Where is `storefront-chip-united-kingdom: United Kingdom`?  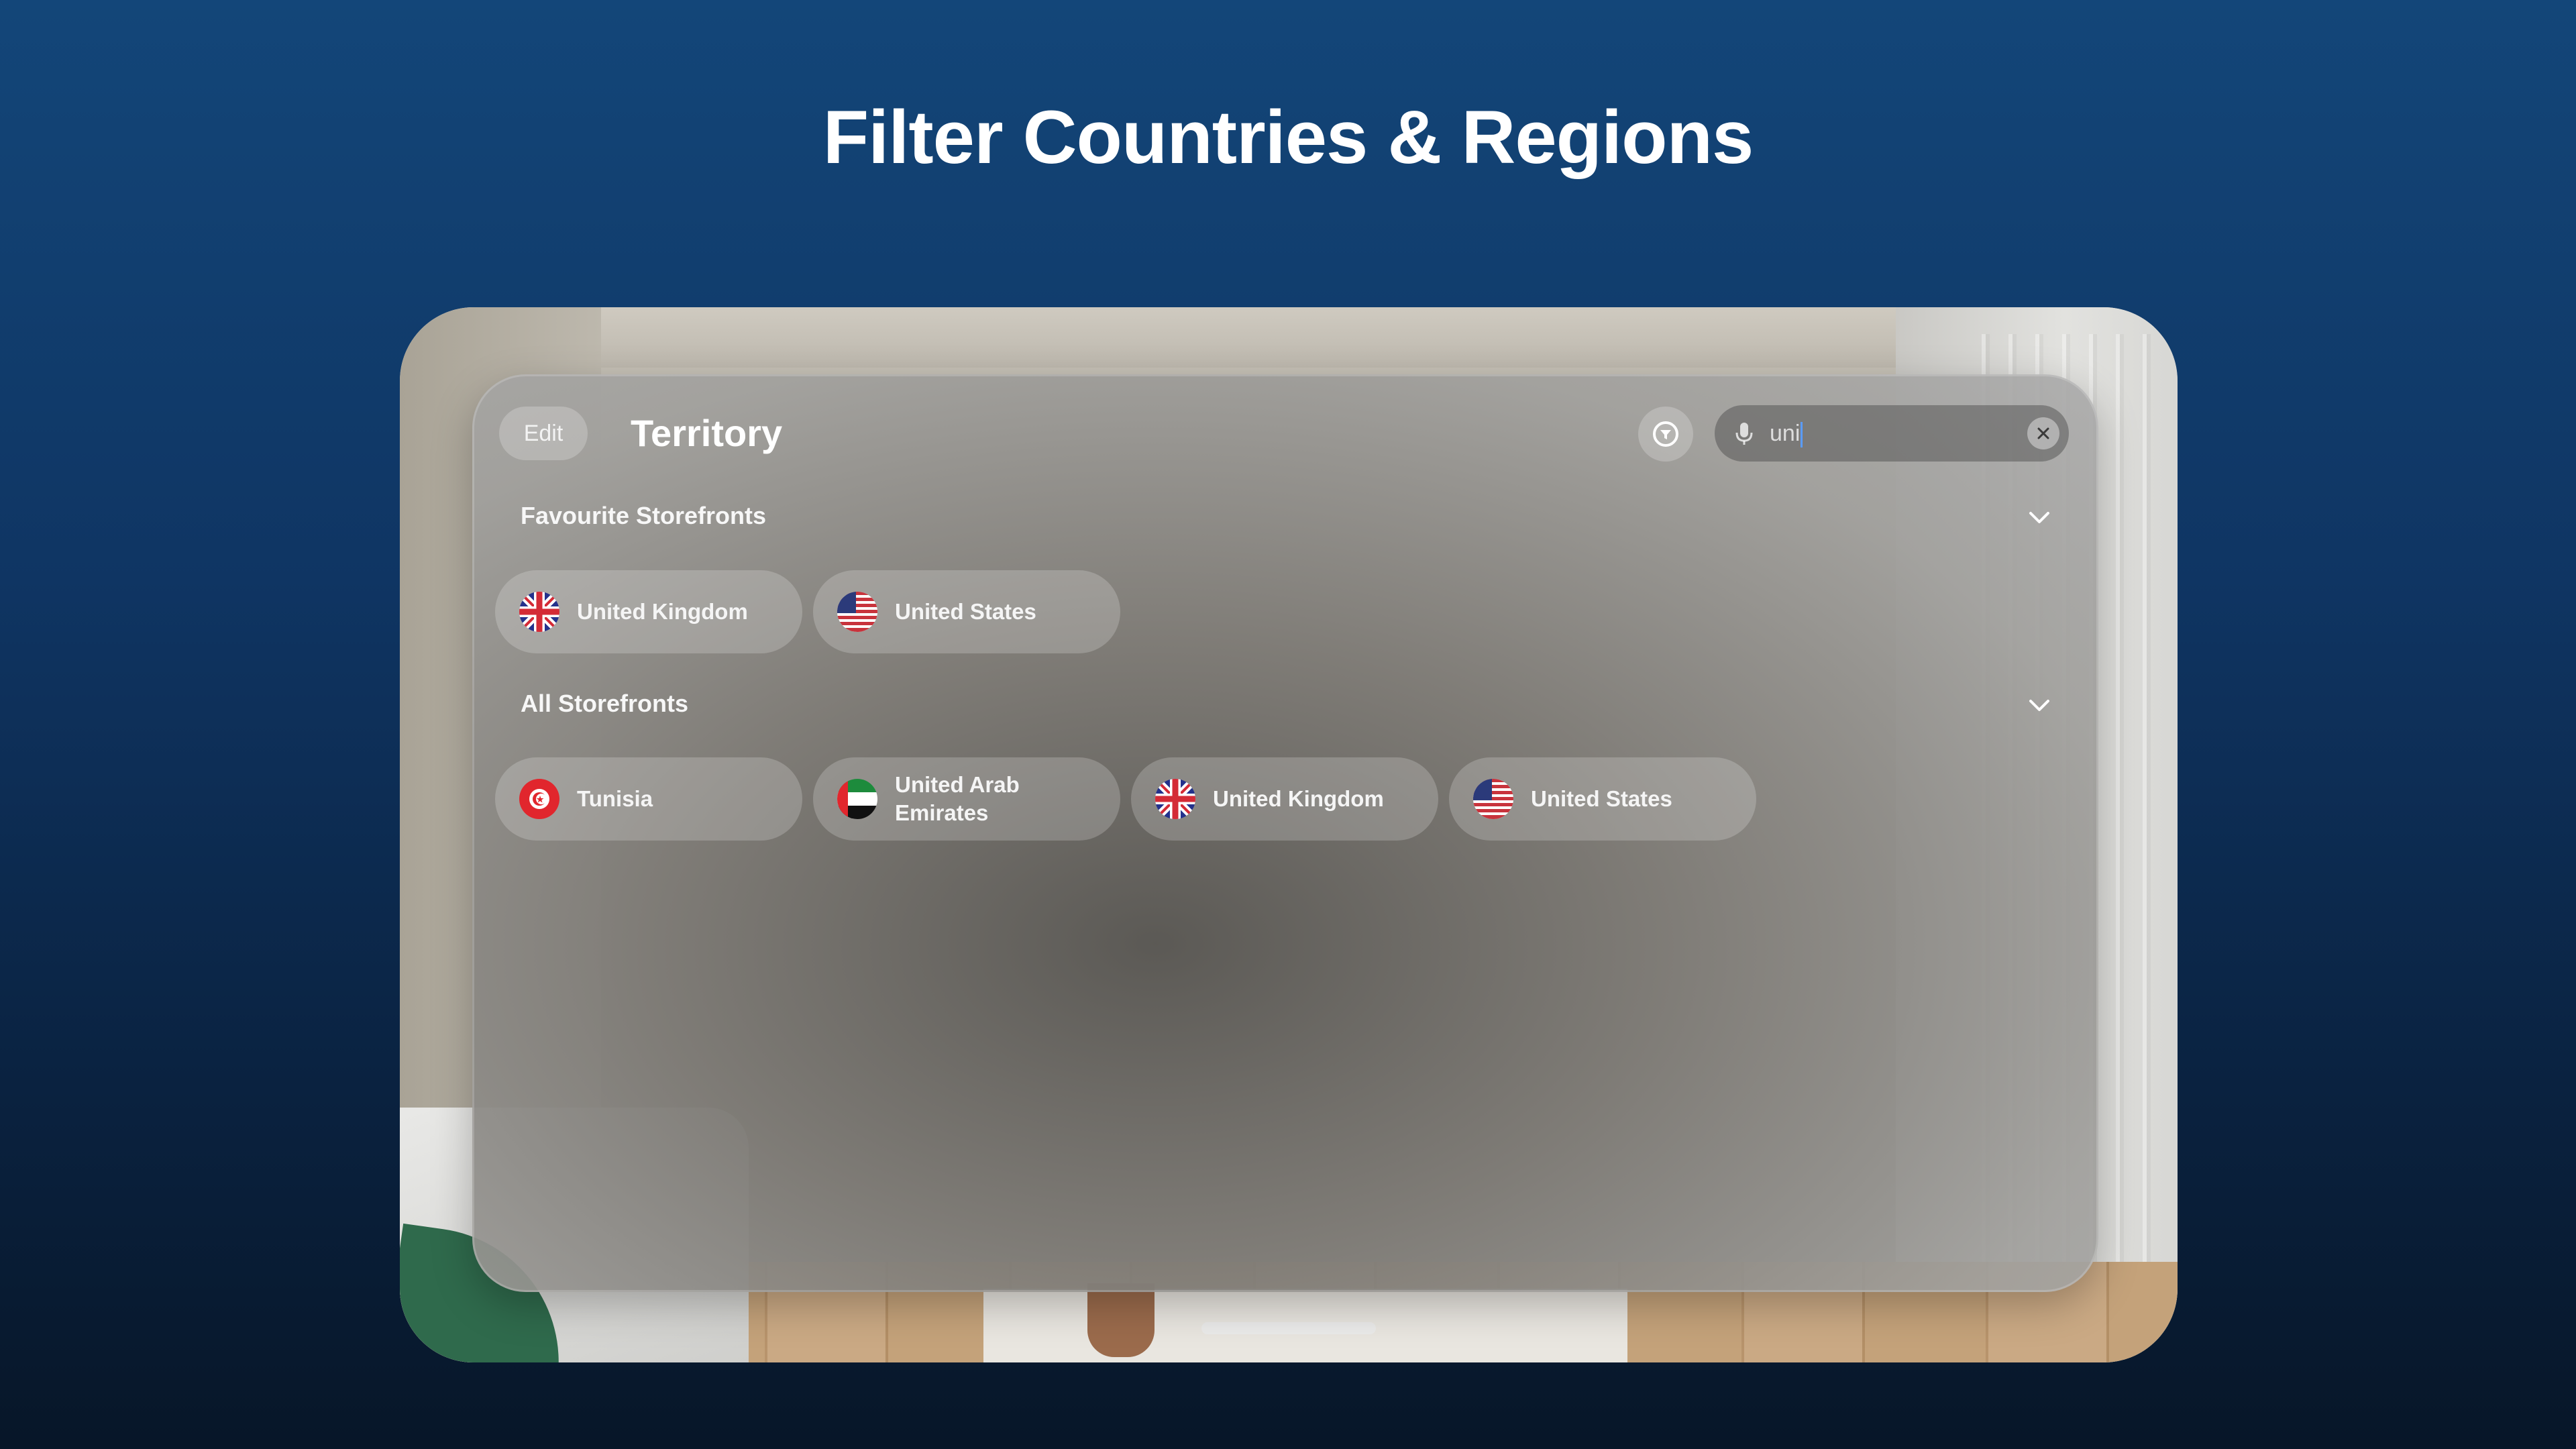 storefront-chip-united-kingdom: United Kingdom is located at coordinates (1284, 799).